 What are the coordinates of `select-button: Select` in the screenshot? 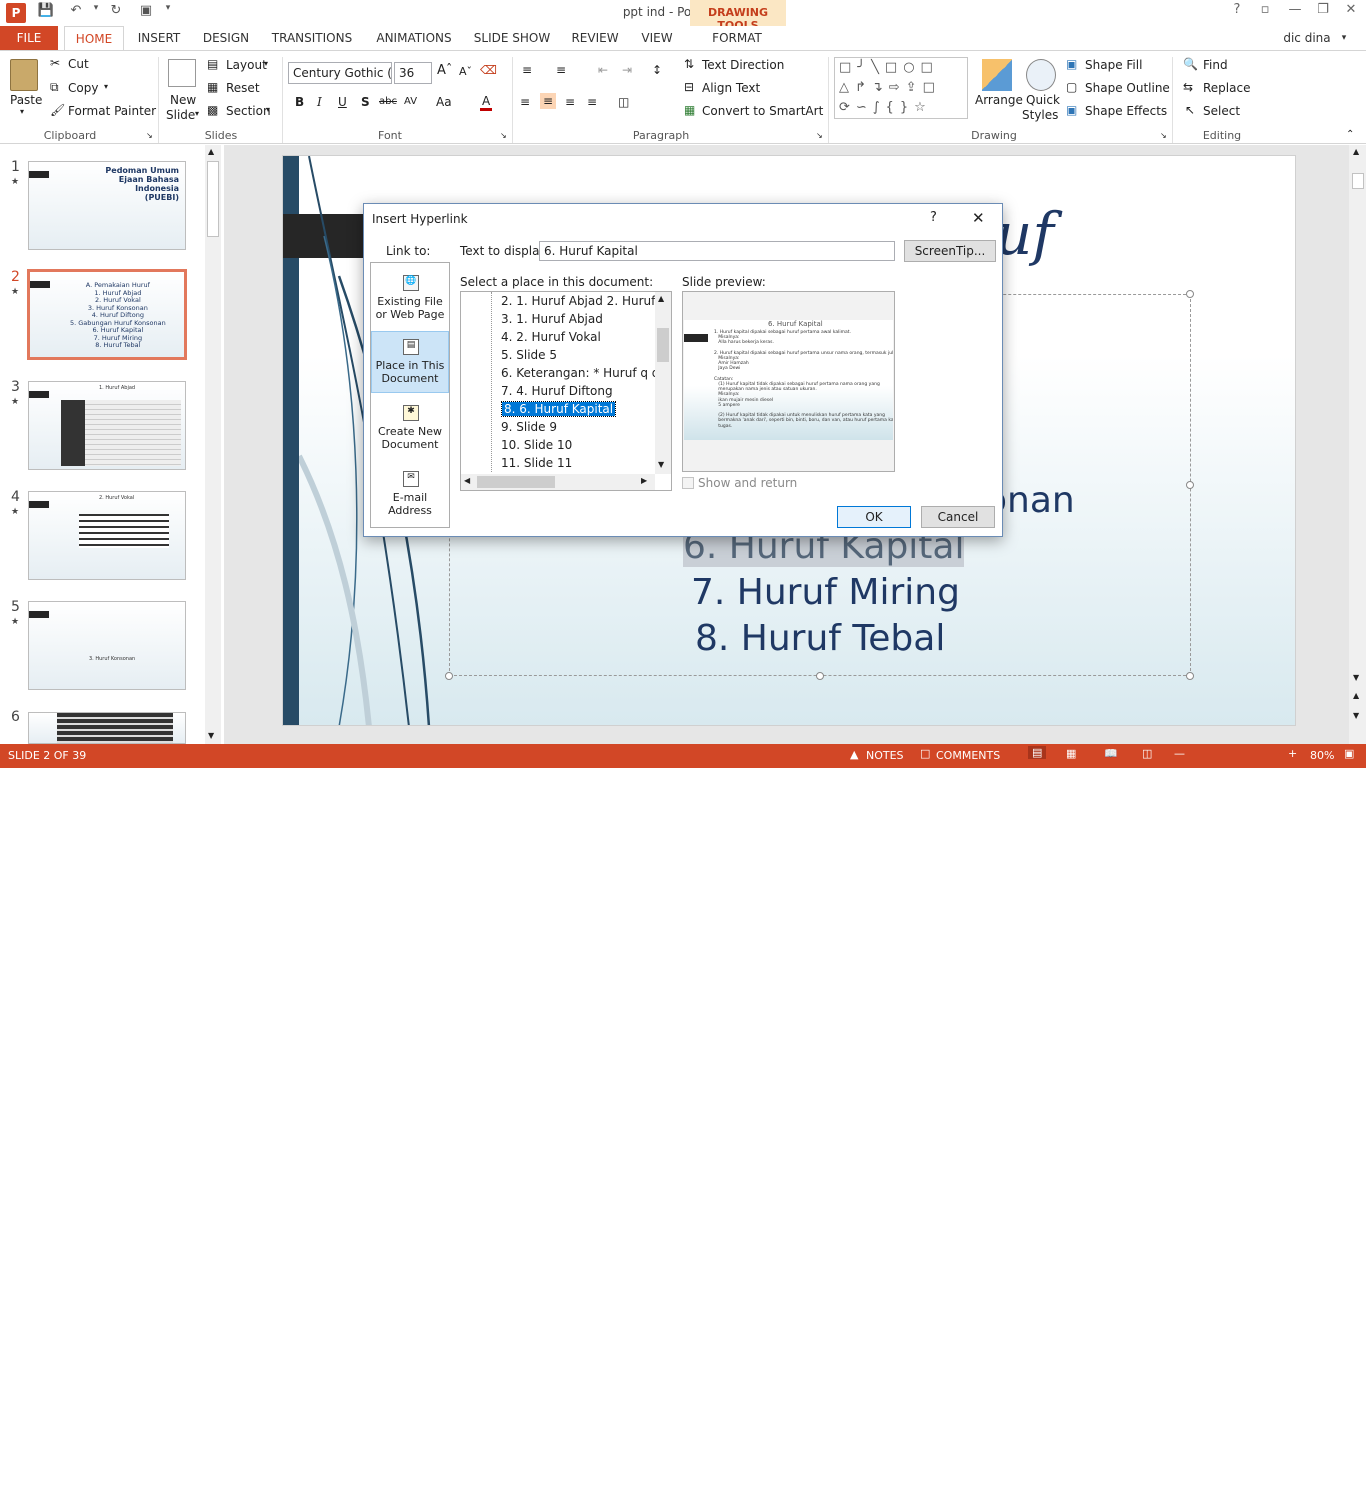 It's located at (1221, 111).